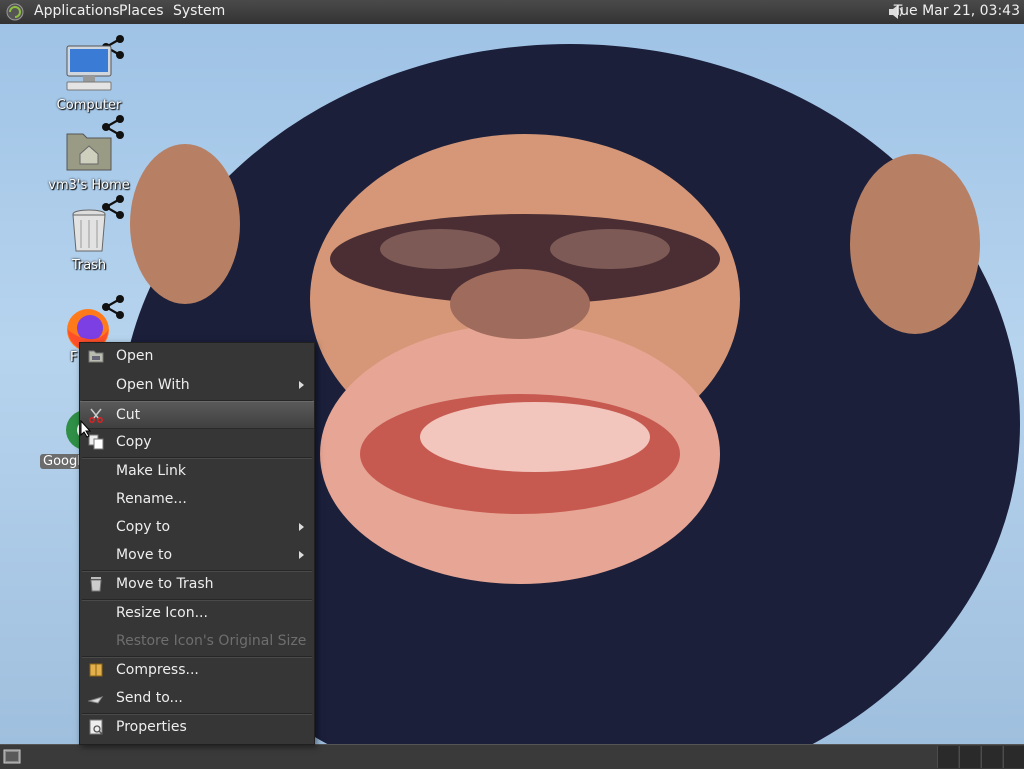  What do you see at coordinates (197, 527) in the screenshot?
I see `menu-item-copy-to: Copy to` at bounding box center [197, 527].